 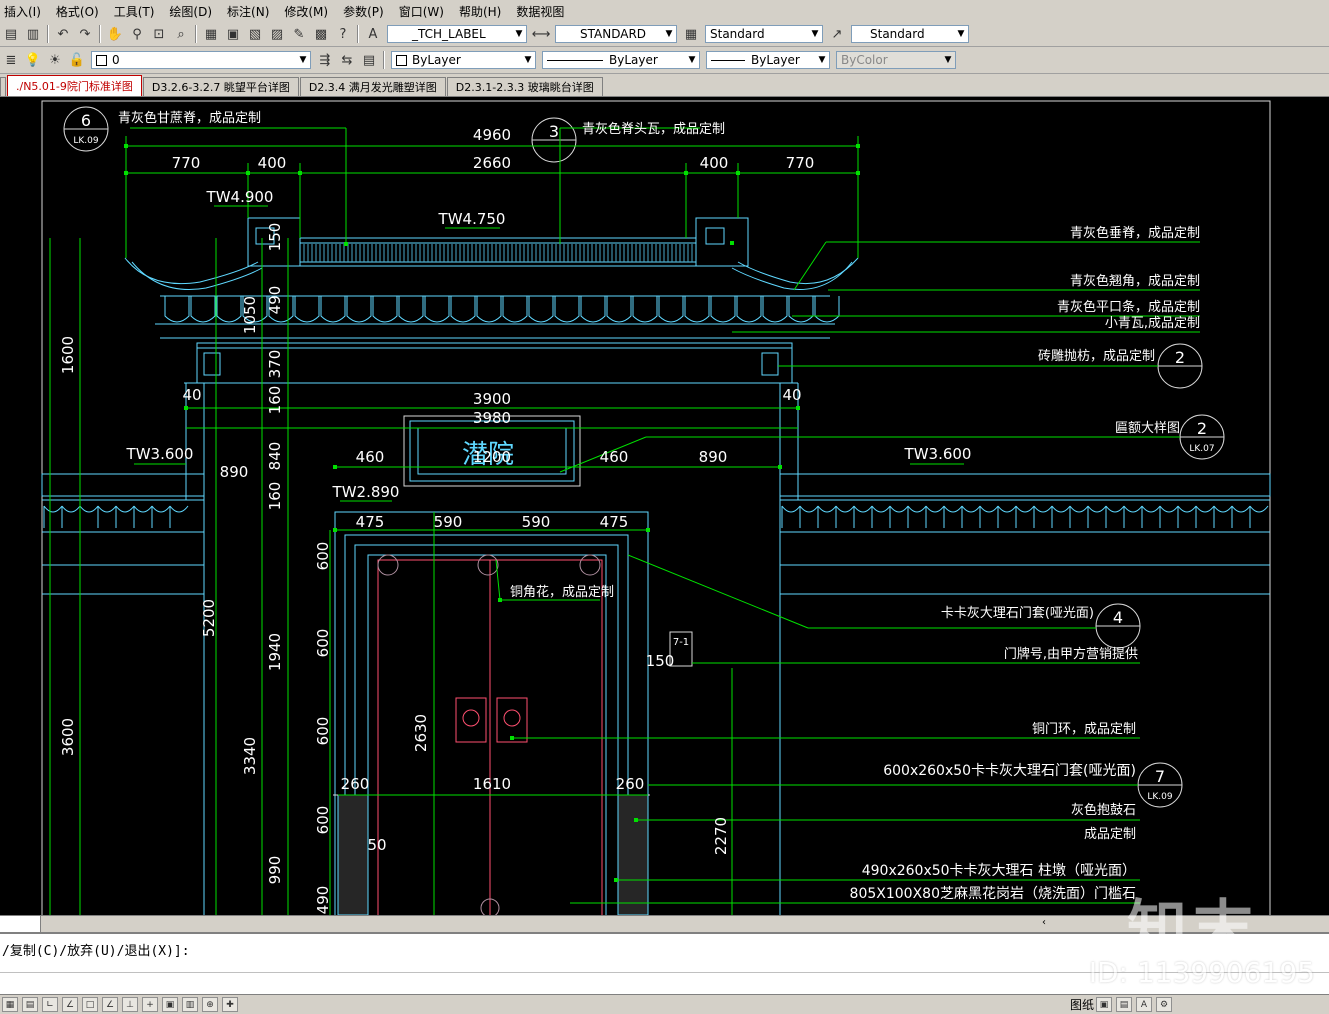 What do you see at coordinates (691, 34) in the screenshot?
I see `table-style-icon: ▦` at bounding box center [691, 34].